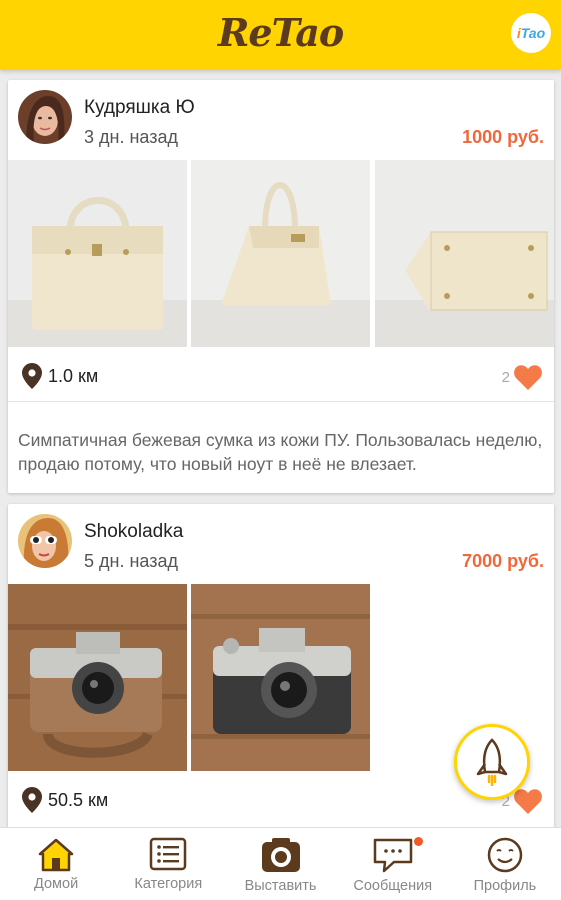 This screenshot has width=561, height=900. I want to click on nav-home: Домой, so click(56, 864).